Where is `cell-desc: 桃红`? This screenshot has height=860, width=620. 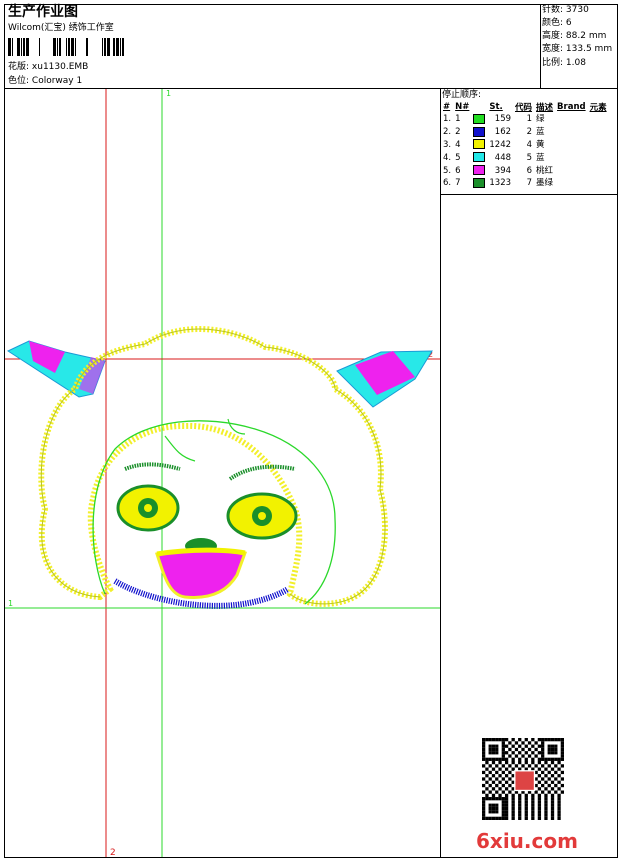 cell-desc: 桃红 is located at coordinates (545, 170).